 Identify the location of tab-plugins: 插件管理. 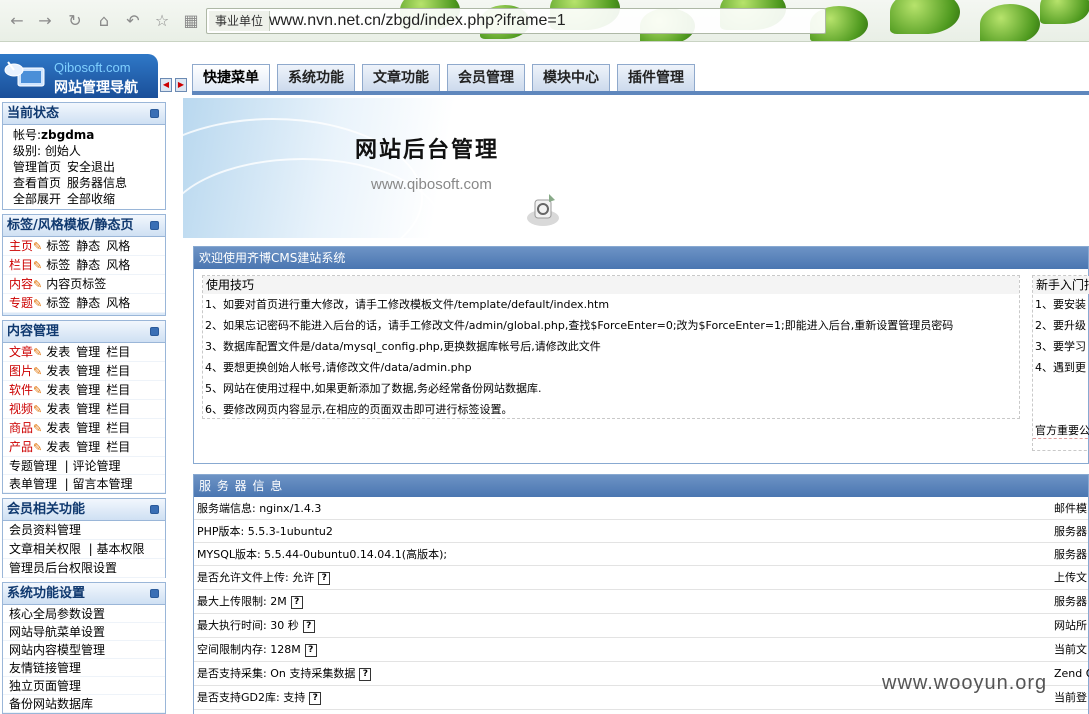
(656, 78).